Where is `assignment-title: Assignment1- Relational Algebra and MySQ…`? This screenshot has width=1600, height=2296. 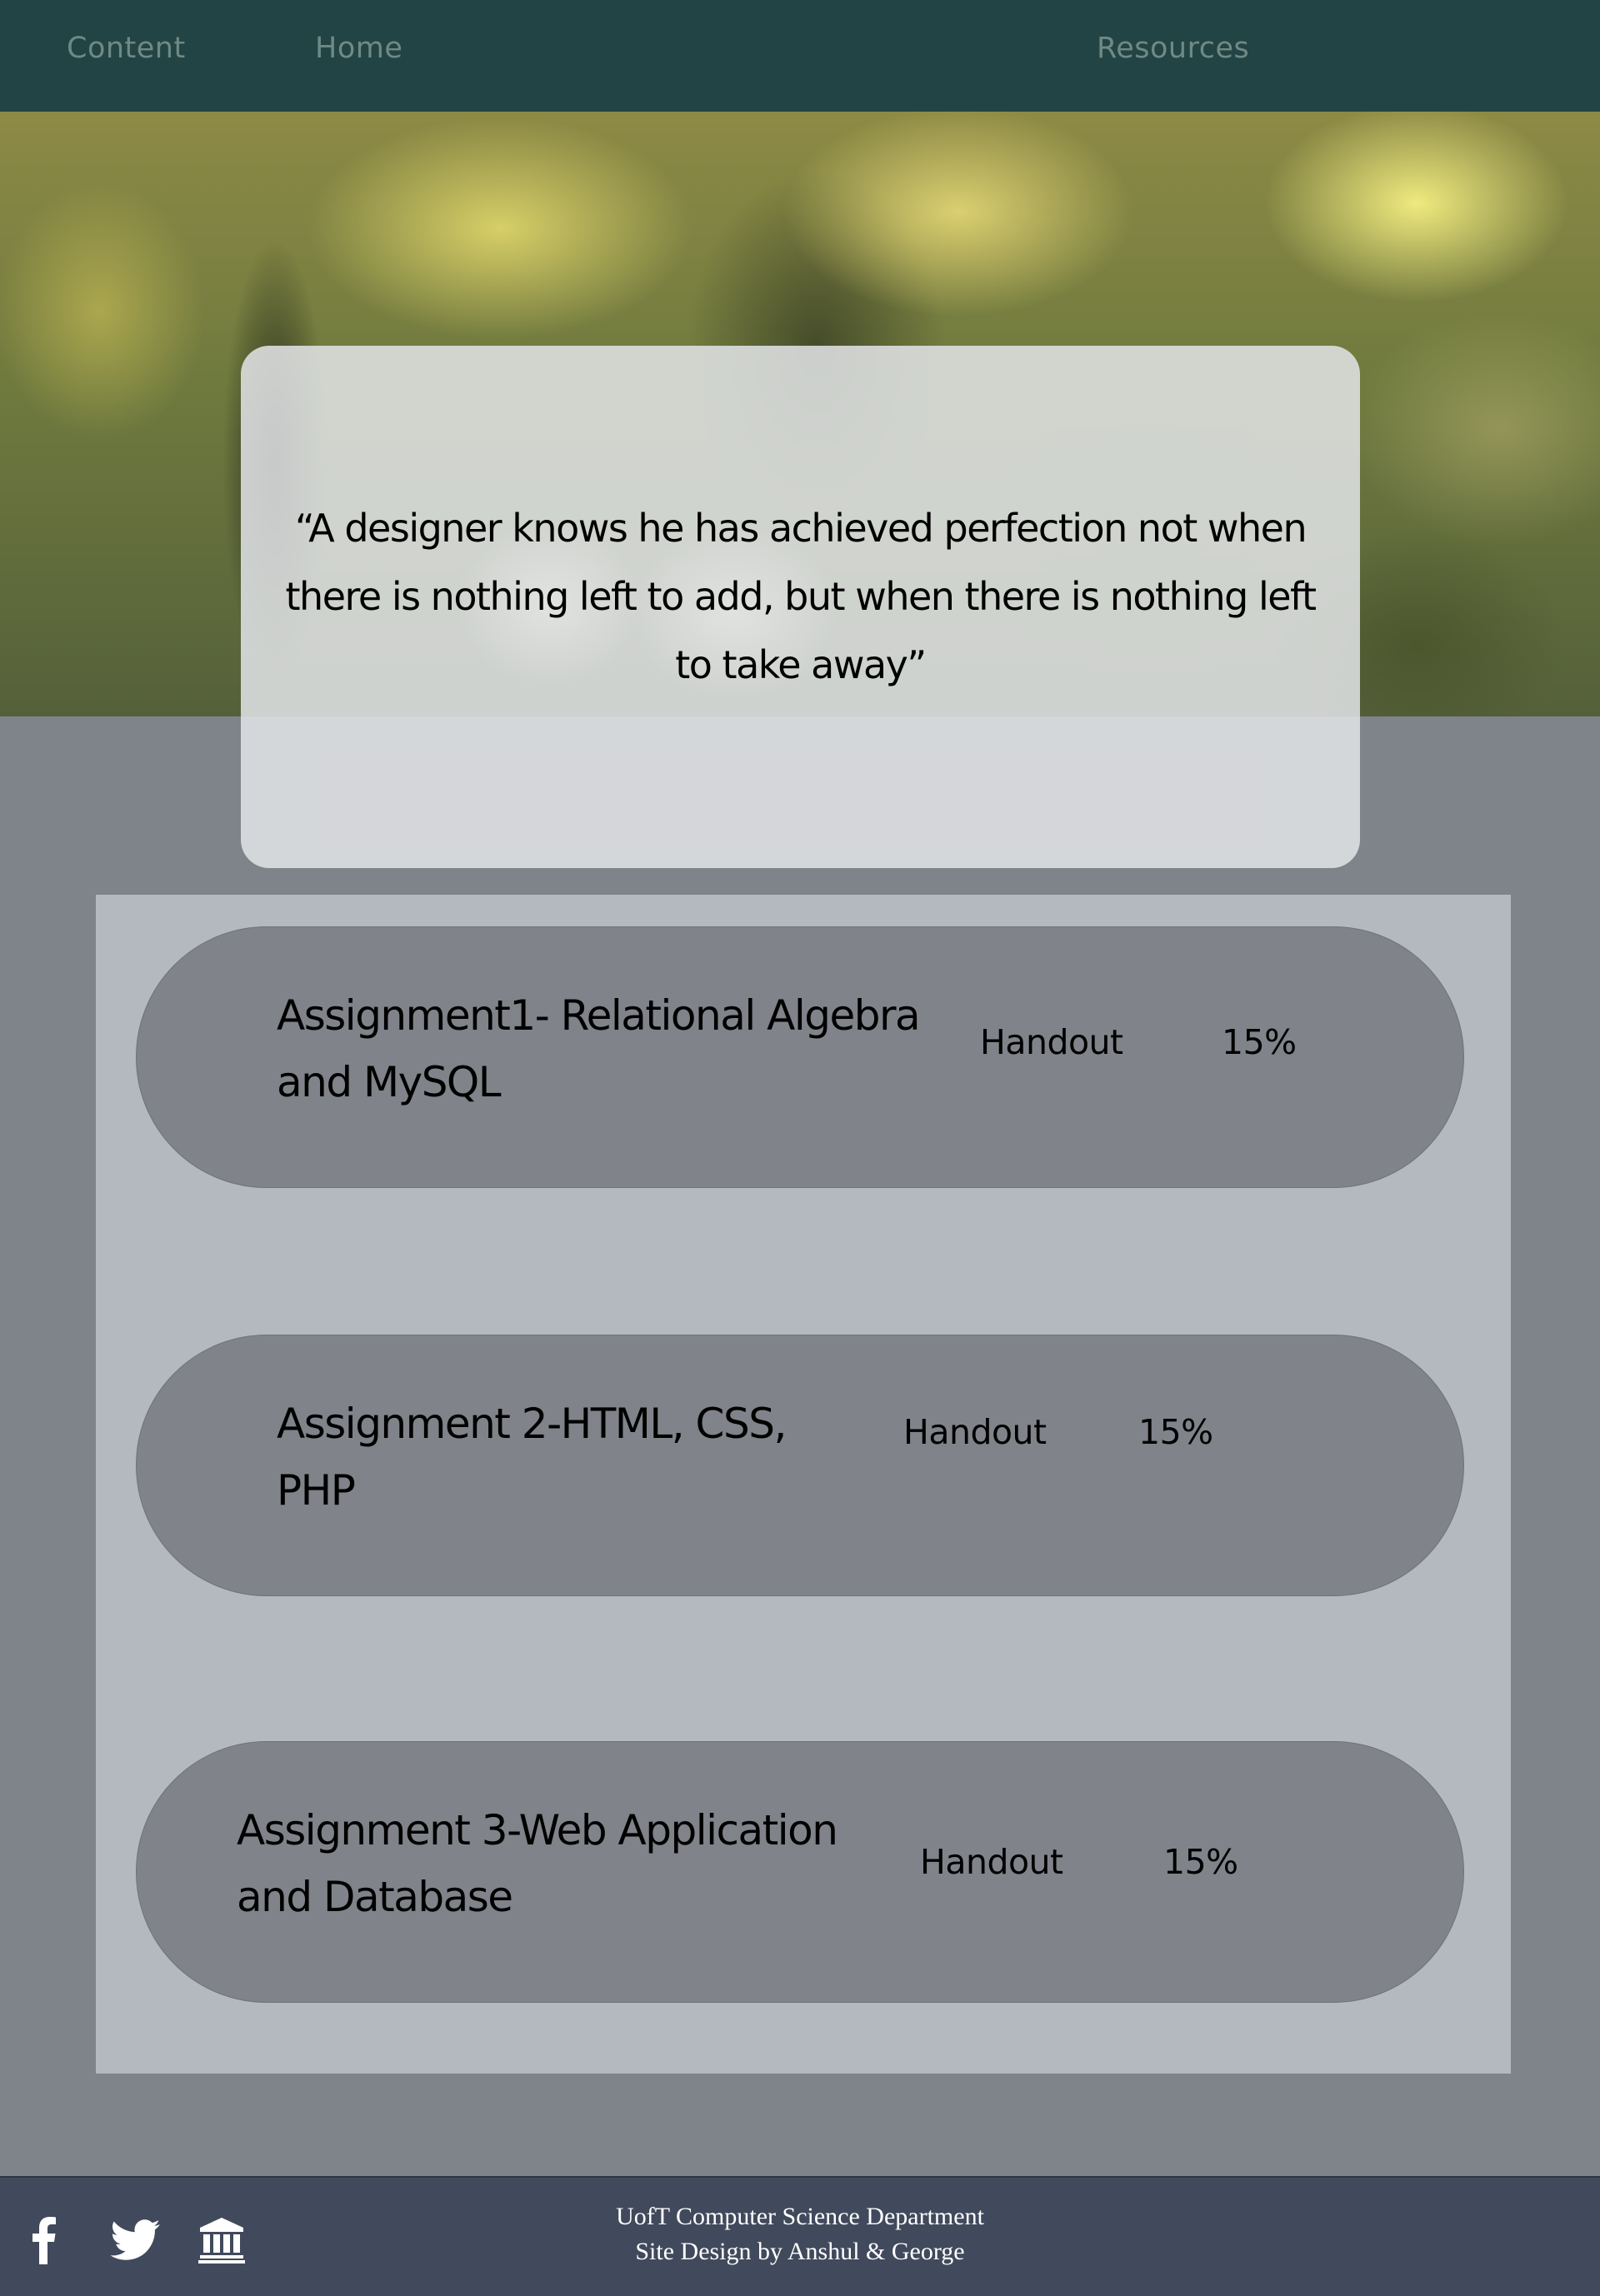 assignment-title: Assignment1- Relational Algebra and MySQ… is located at coordinates (599, 1048).